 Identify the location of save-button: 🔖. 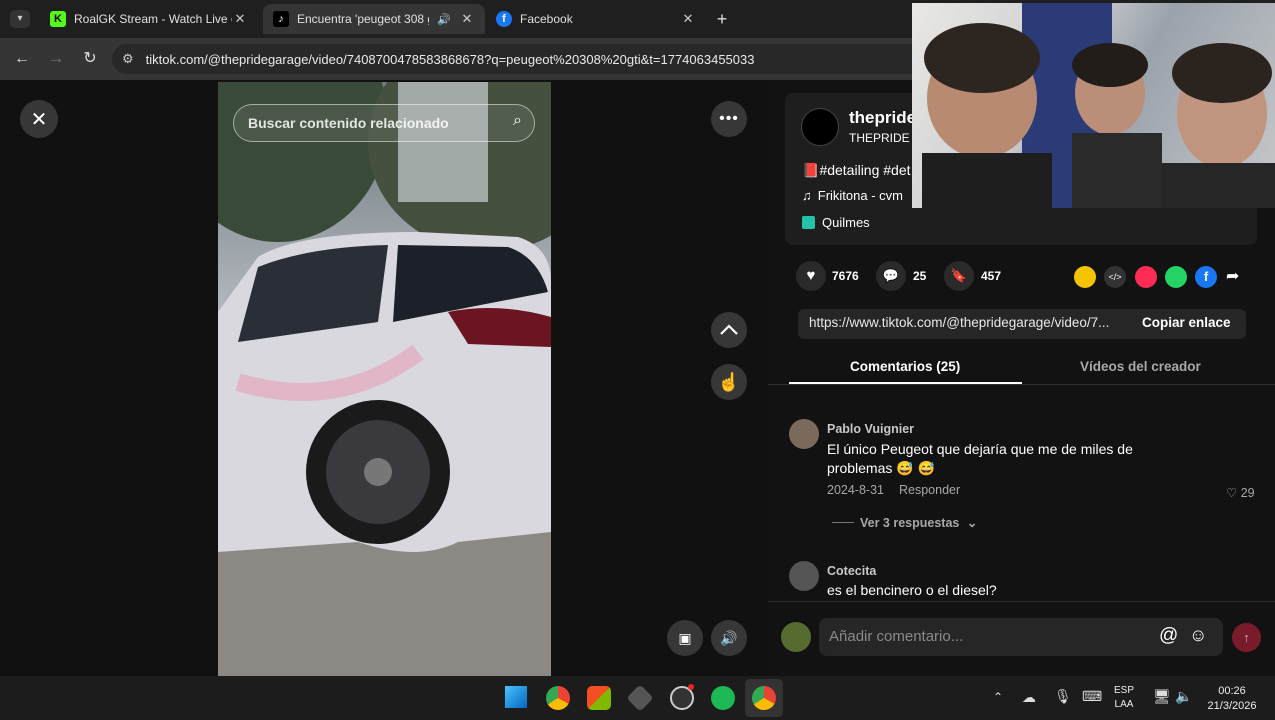
(959, 276).